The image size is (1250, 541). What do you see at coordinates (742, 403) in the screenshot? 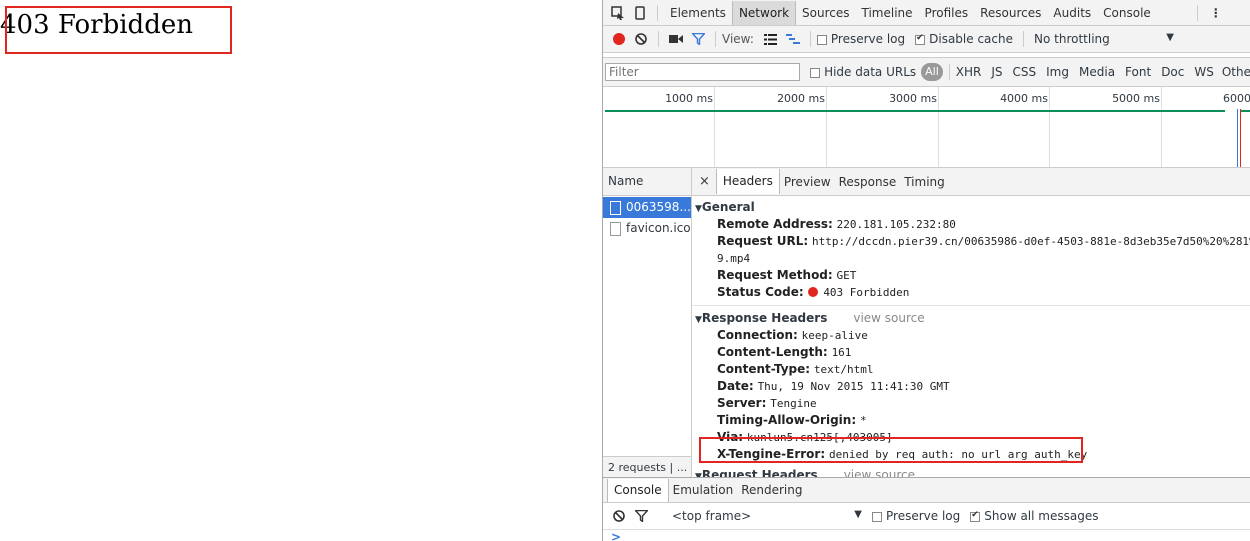
I see `header-key: Server:` at bounding box center [742, 403].